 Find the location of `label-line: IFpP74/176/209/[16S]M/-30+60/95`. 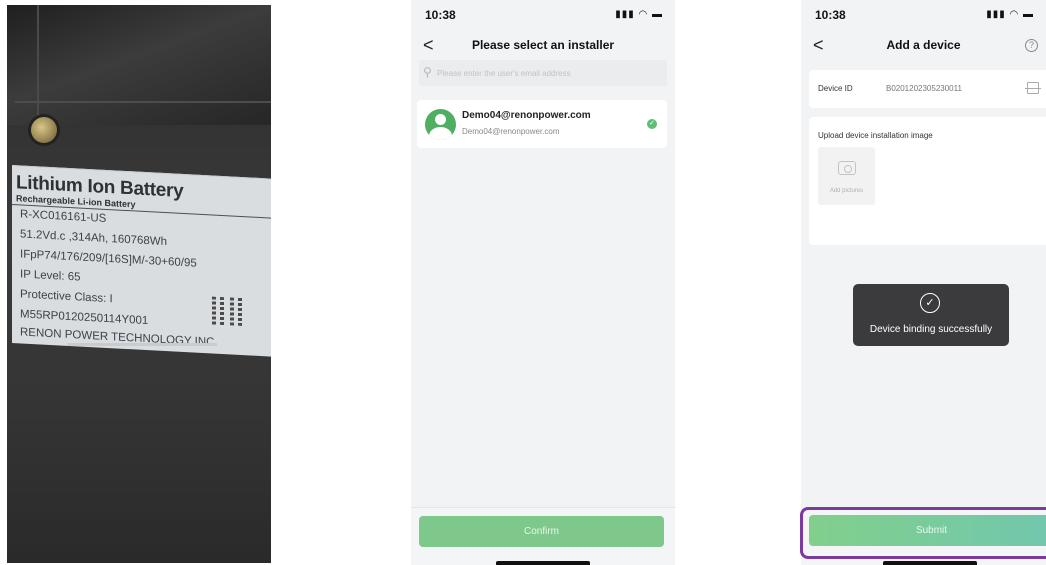

label-line: IFpP74/176/209/[16S]M/-30+60/95 is located at coordinates (108, 259).